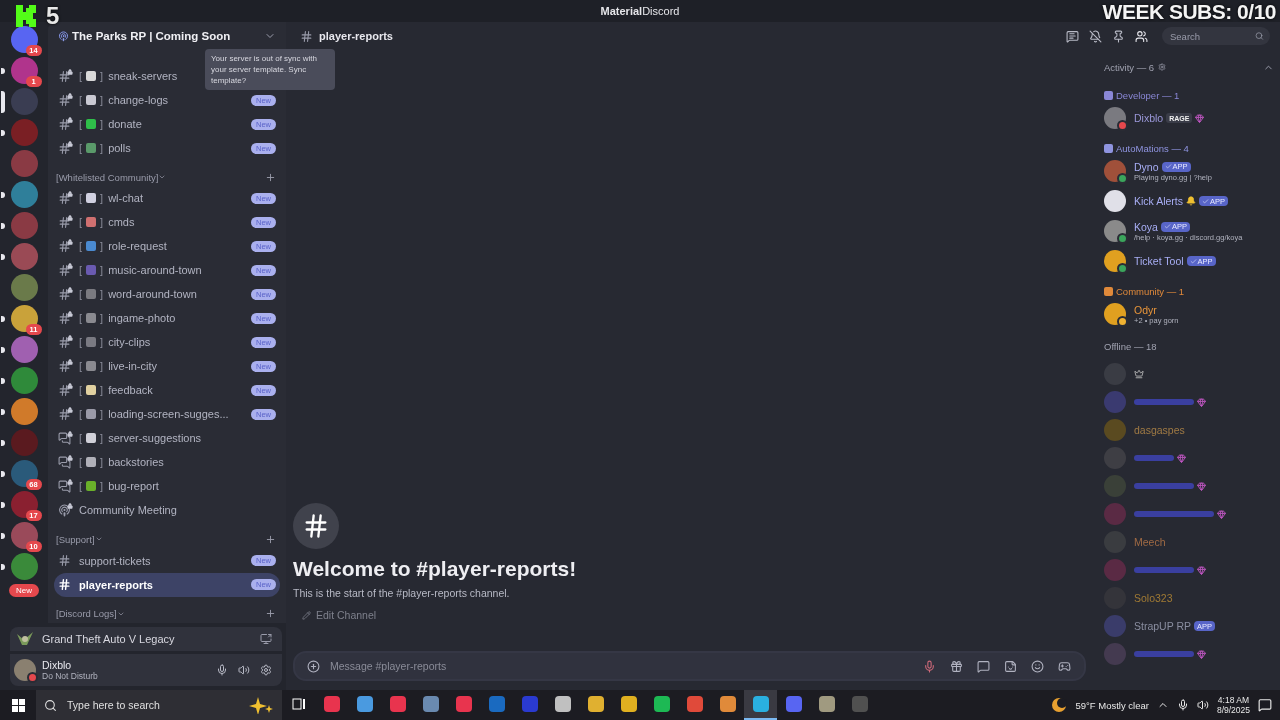 The height and width of the screenshot is (720, 1280). What do you see at coordinates (133, 486) in the screenshot?
I see `channel-name: bug-report` at bounding box center [133, 486].